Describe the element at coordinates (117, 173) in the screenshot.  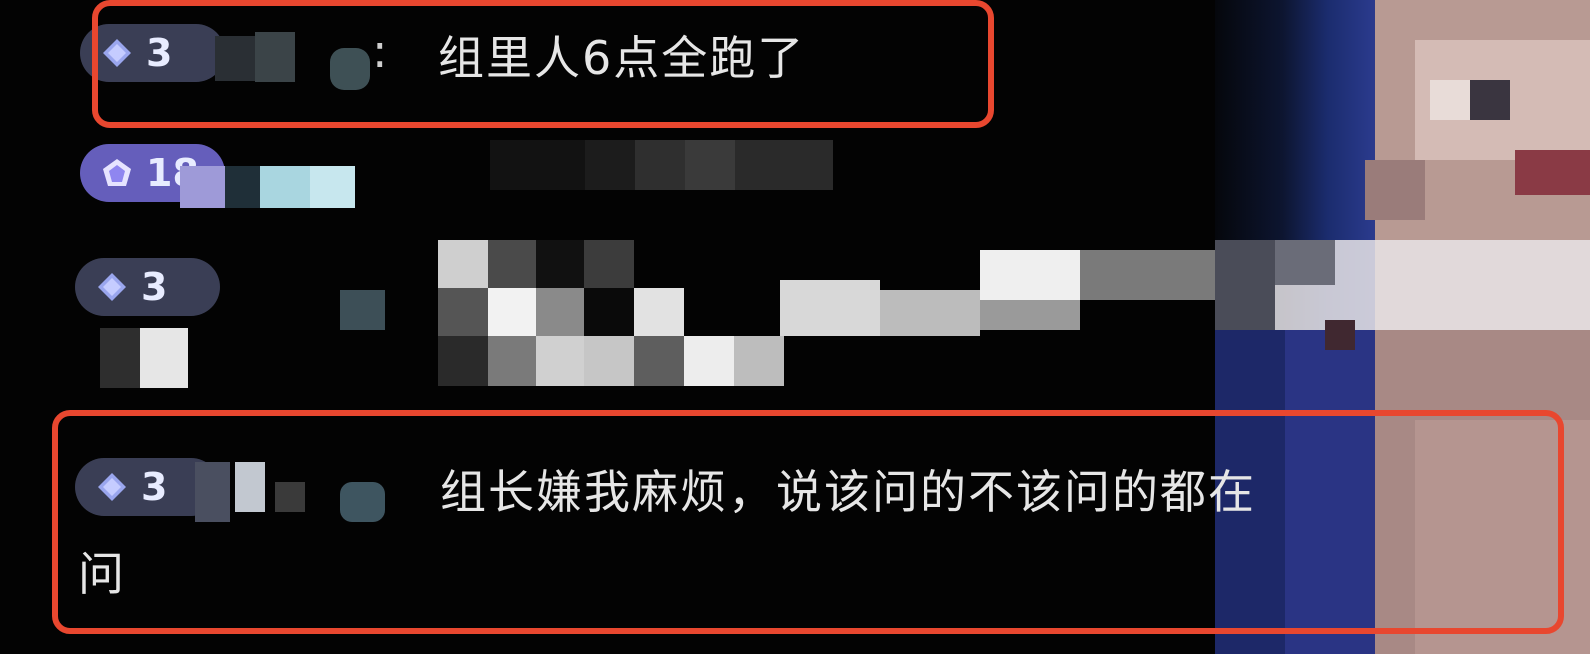
I see `pentagon-icon` at that location.